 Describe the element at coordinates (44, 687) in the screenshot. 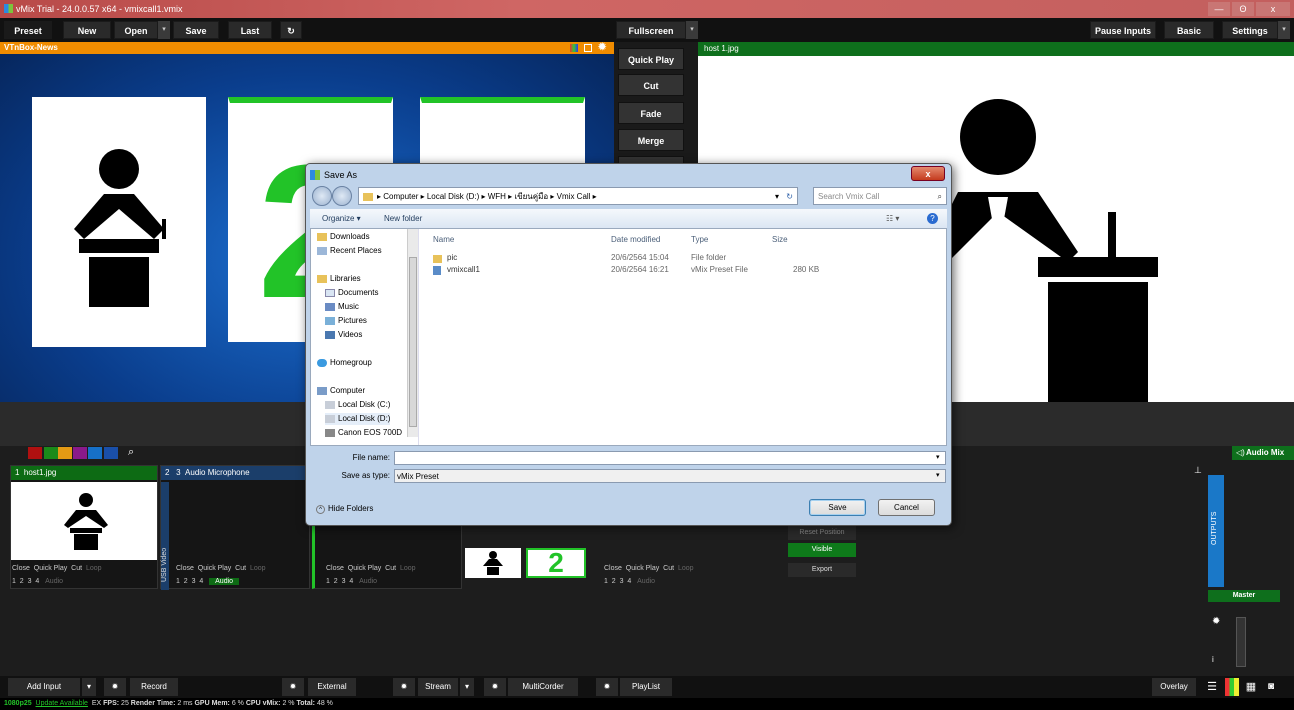

I see `add-input-button: Add Input` at that location.